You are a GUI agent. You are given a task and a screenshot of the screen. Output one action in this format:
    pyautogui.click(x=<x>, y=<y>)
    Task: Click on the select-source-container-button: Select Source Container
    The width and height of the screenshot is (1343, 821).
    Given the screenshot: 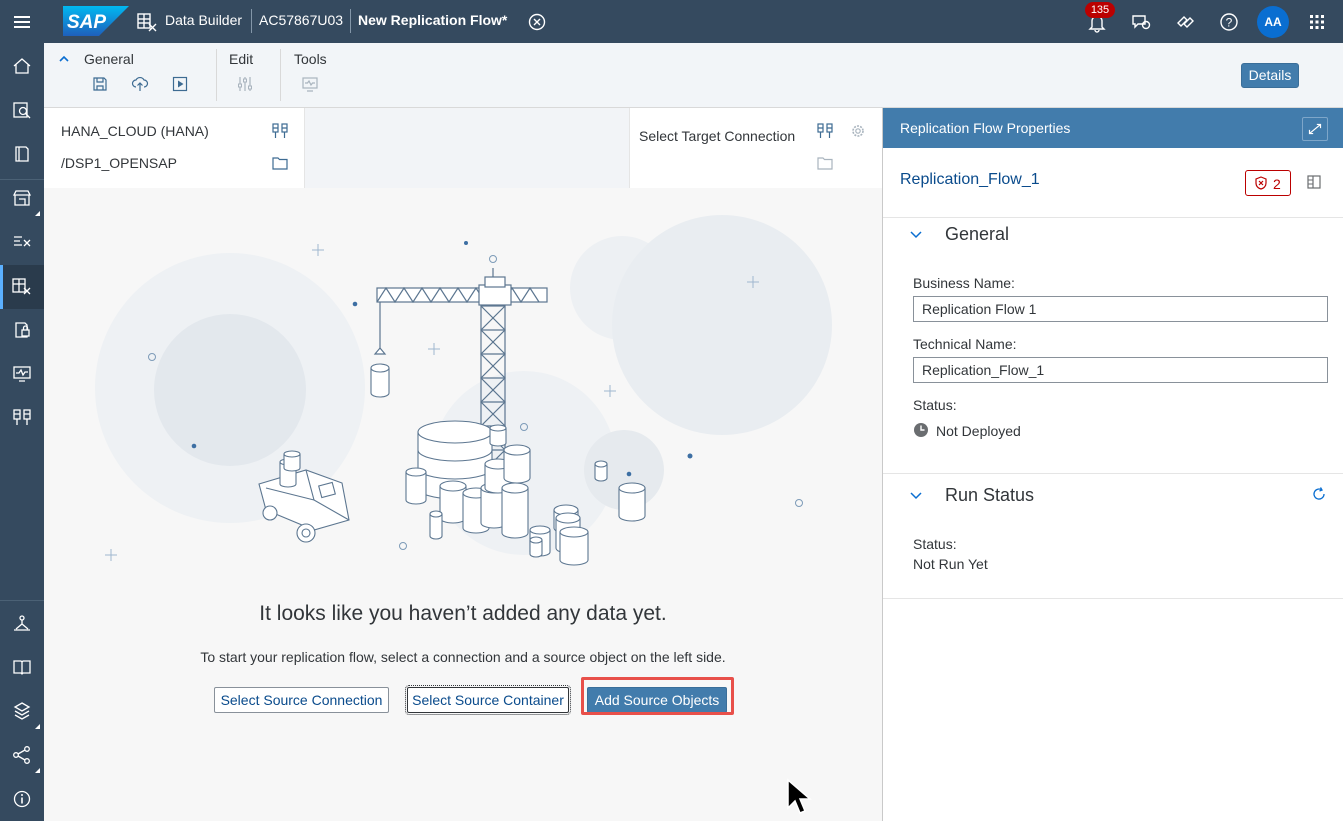 What is the action you would take?
    pyautogui.click(x=488, y=700)
    